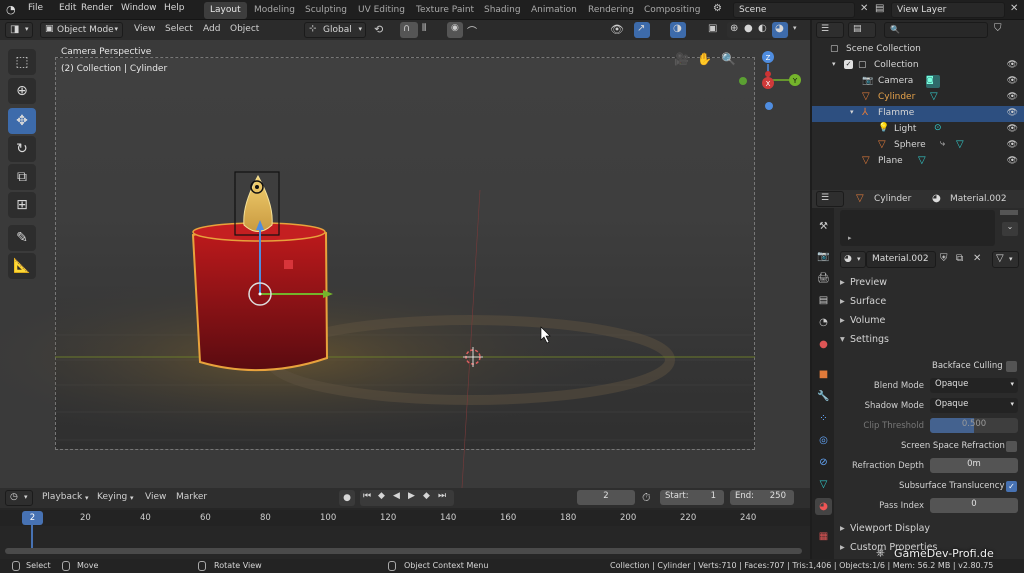  Describe the element at coordinates (974, 405) in the screenshot. I see `shadow-mode-dropdown: Opaque ▾` at that location.